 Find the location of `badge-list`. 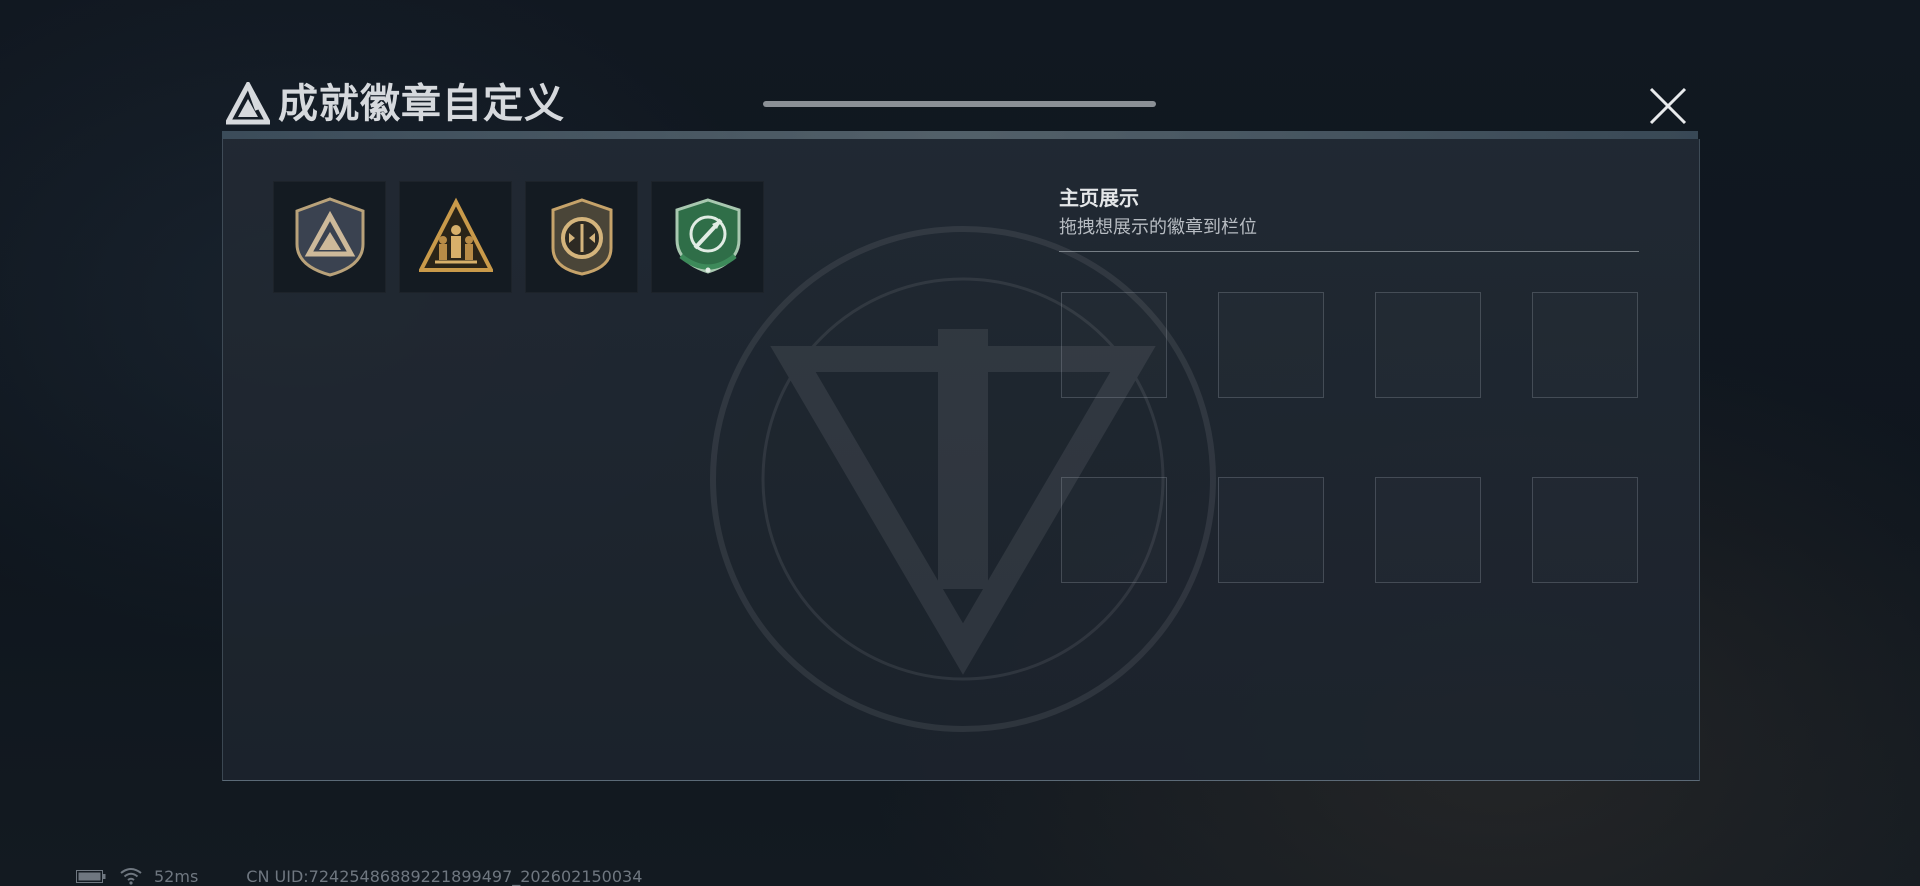

badge-list is located at coordinates (518, 237).